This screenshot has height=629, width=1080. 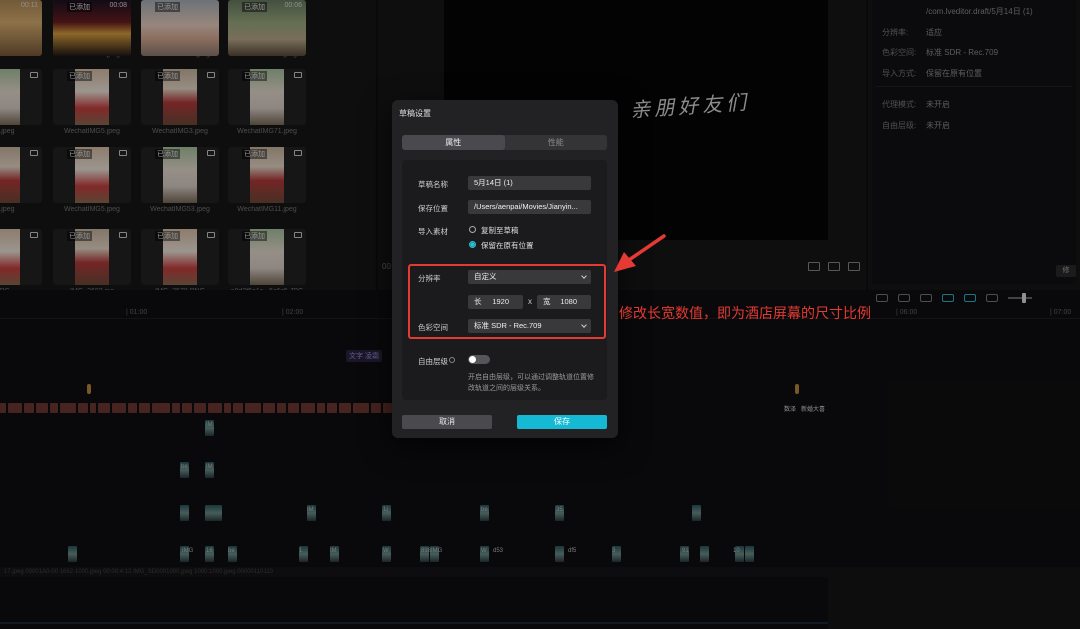 I want to click on save-location-label: 保存位置, so click(x=433, y=208).